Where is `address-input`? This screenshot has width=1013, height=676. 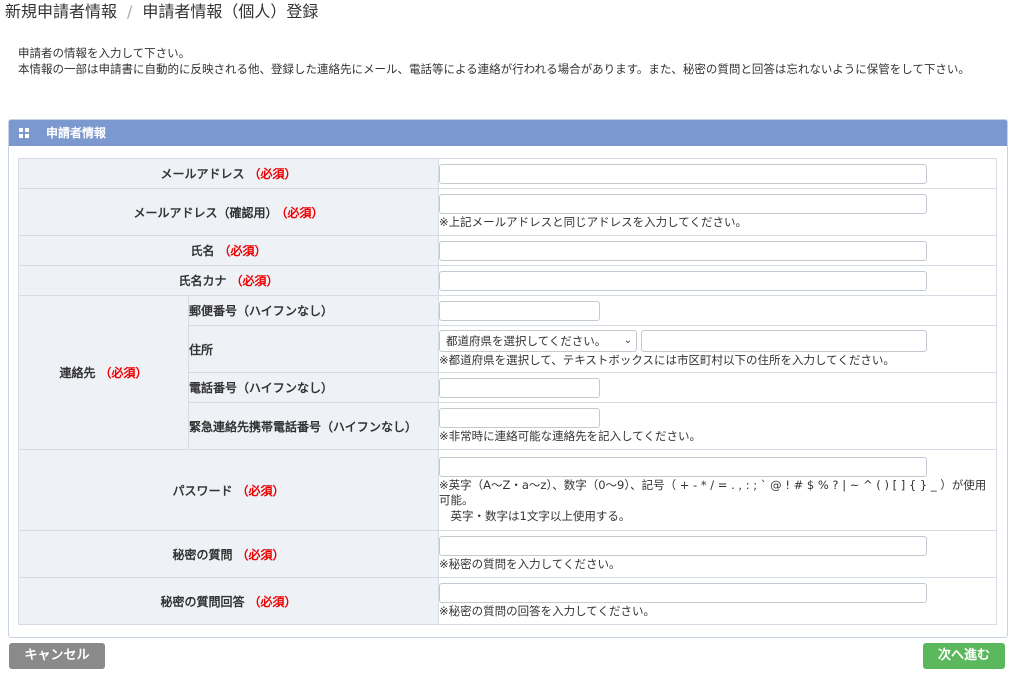
address-input is located at coordinates (784, 341).